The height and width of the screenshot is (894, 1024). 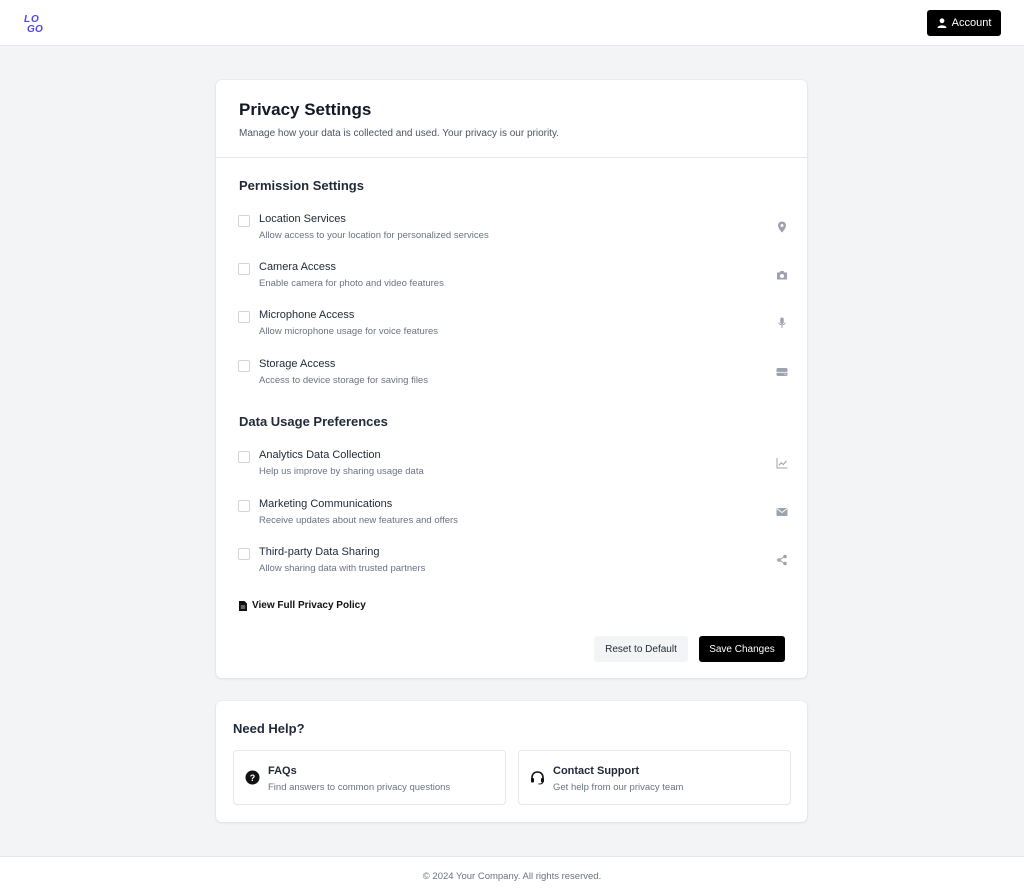 I want to click on envelope-icon, so click(x=782, y=512).